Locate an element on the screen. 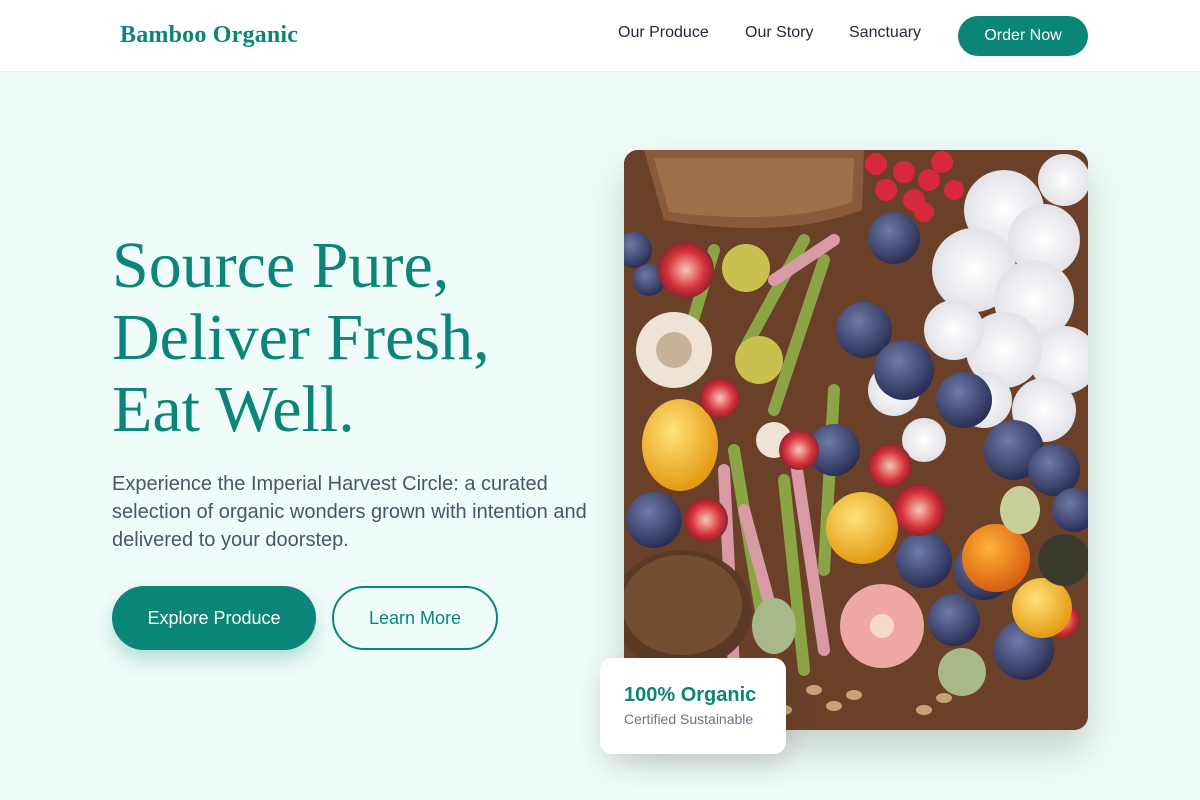 This screenshot has width=1200, height=800. hero-title-line-1: Source Pure, is located at coordinates (281, 265).